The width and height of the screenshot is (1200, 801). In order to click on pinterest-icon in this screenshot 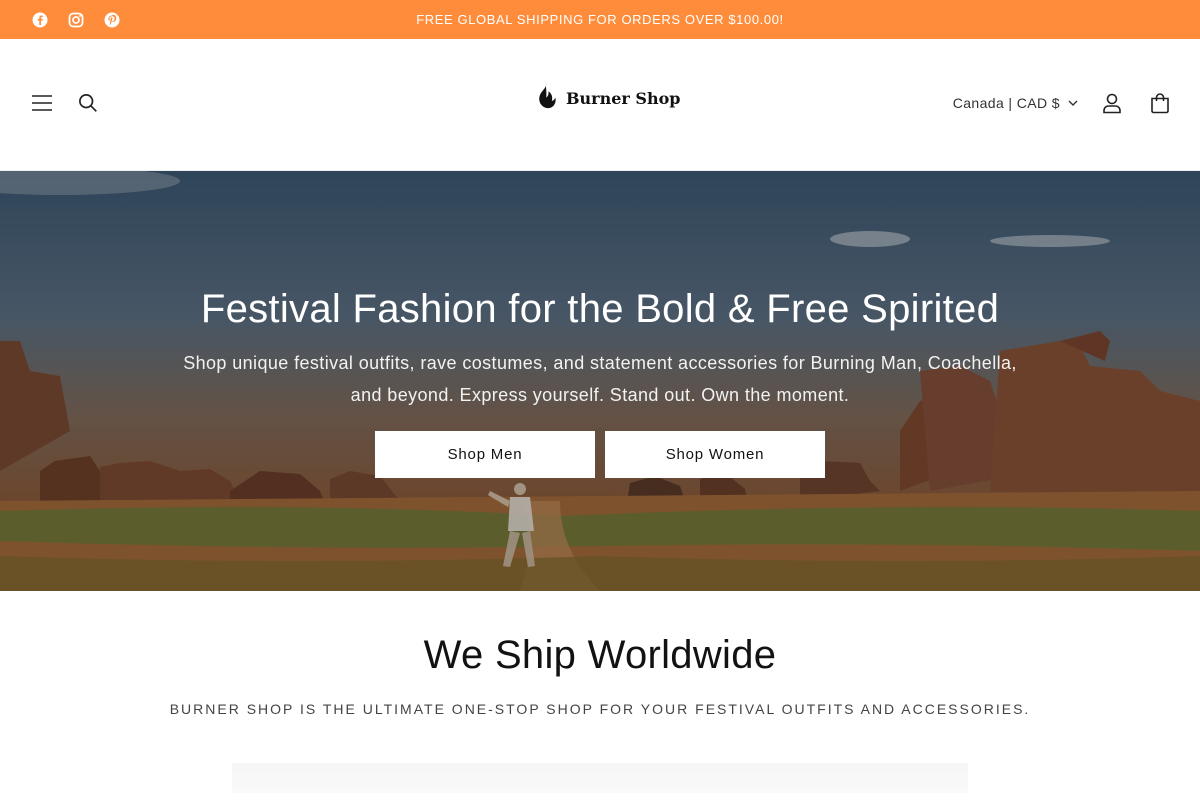, I will do `click(112, 20)`.